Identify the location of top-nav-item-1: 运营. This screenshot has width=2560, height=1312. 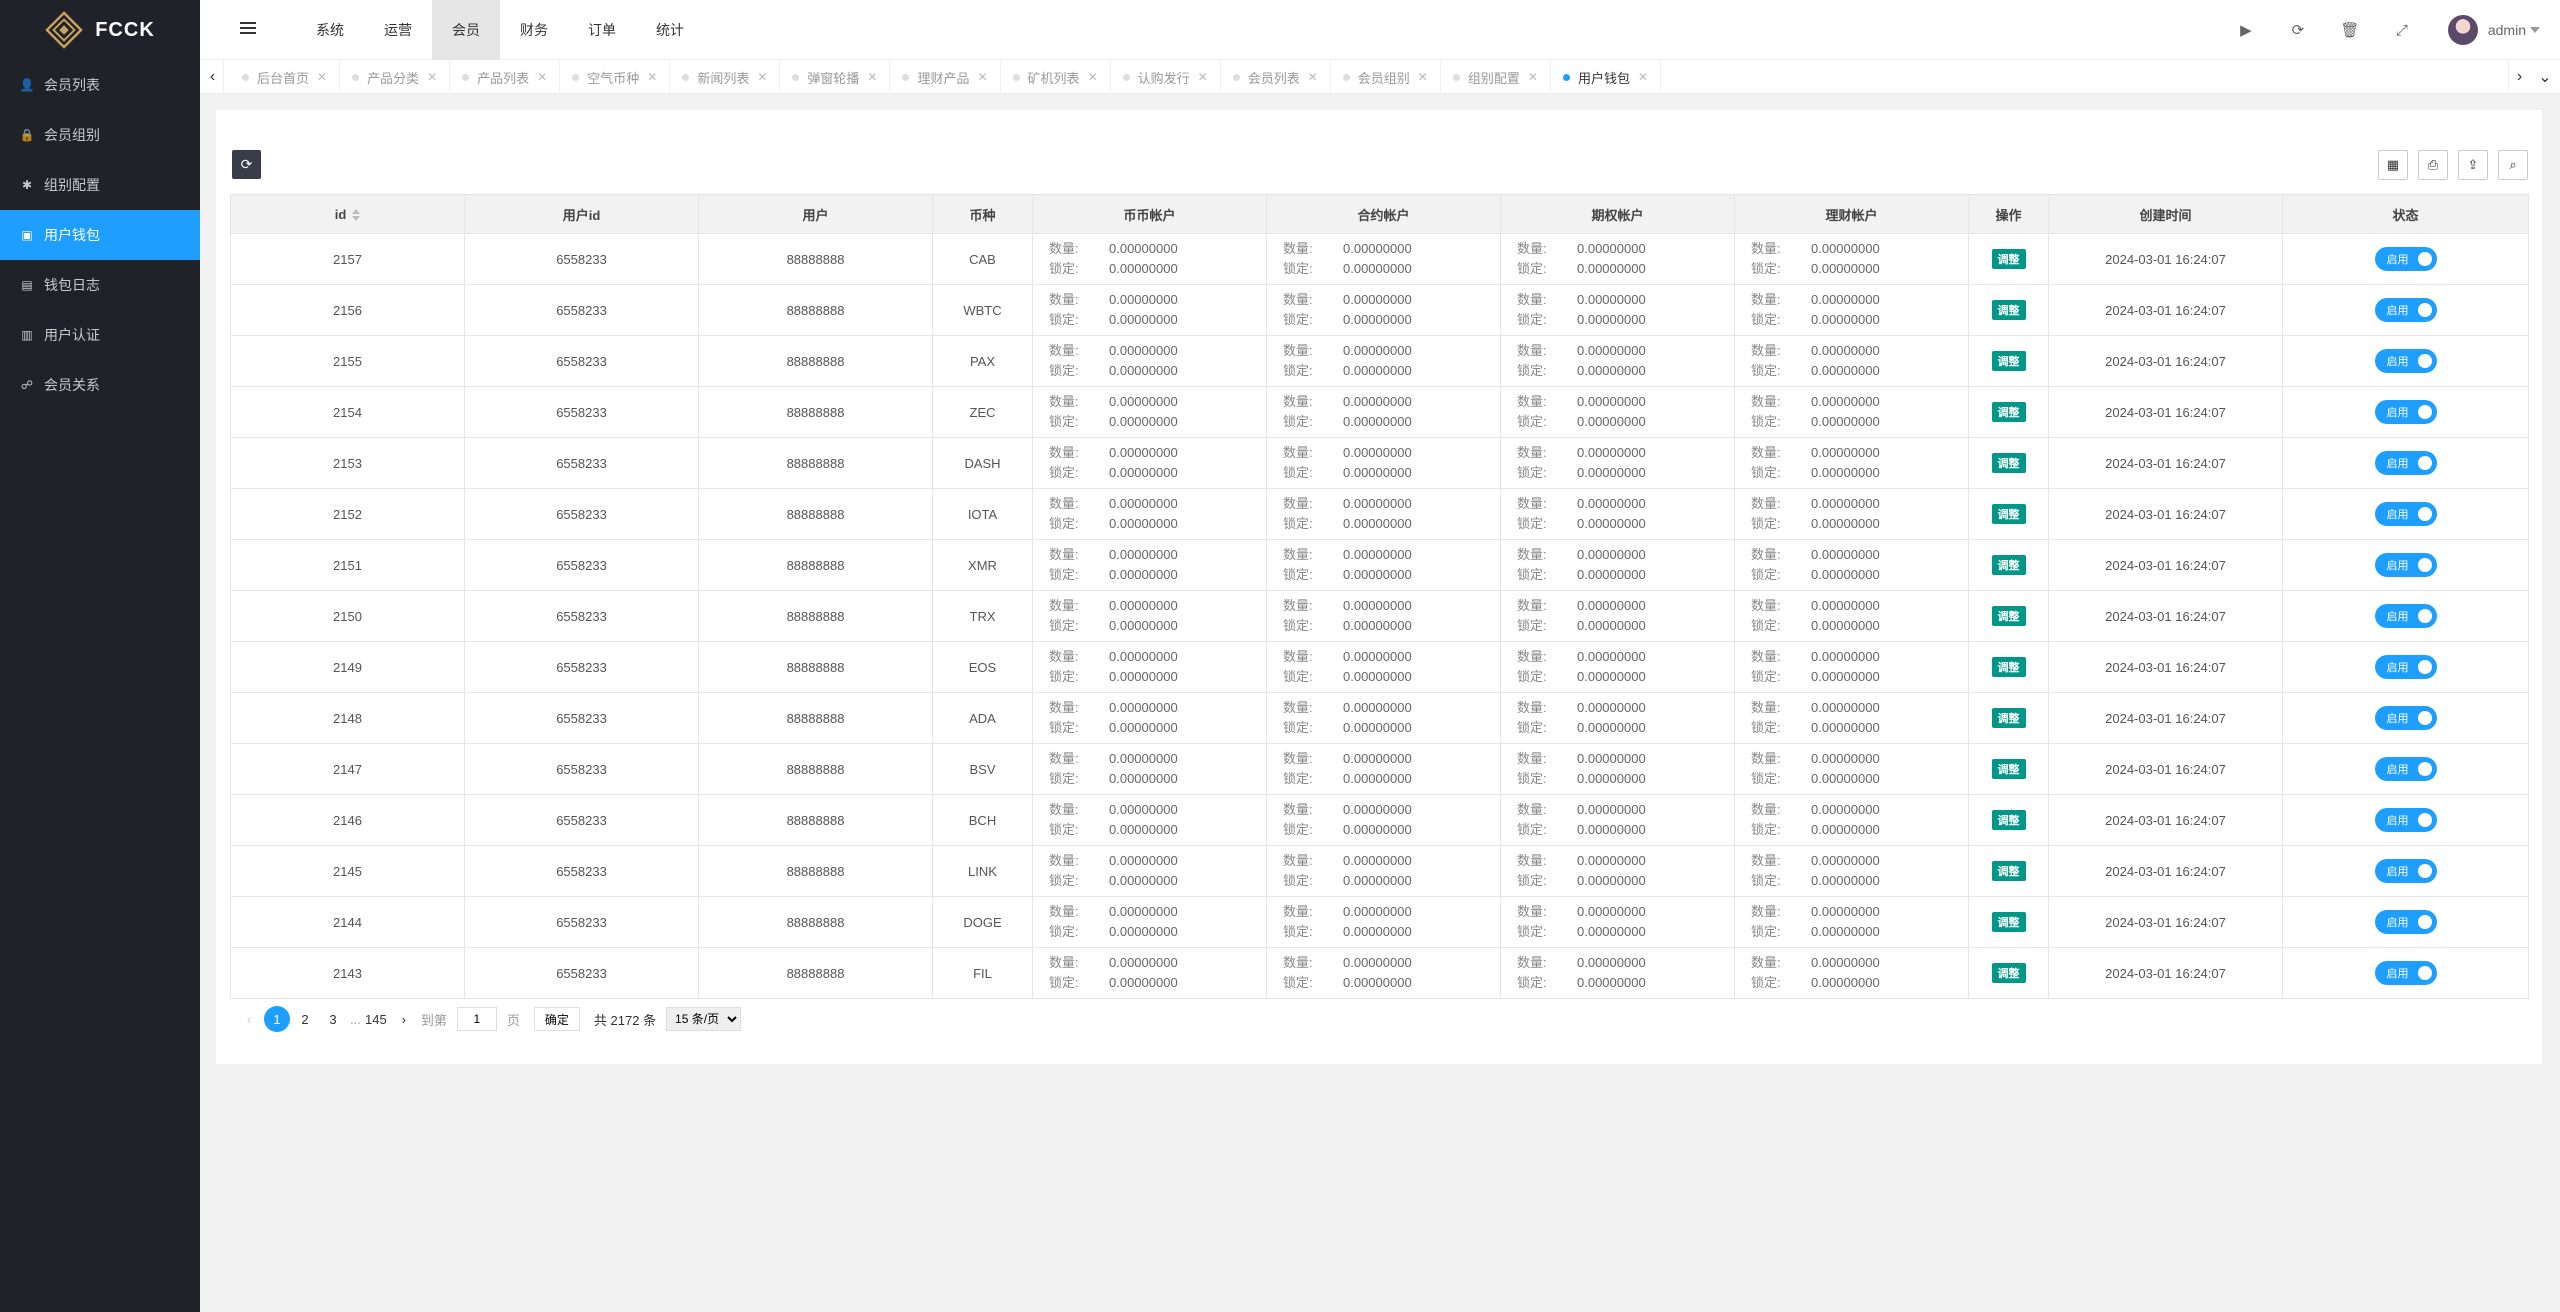
(398, 30).